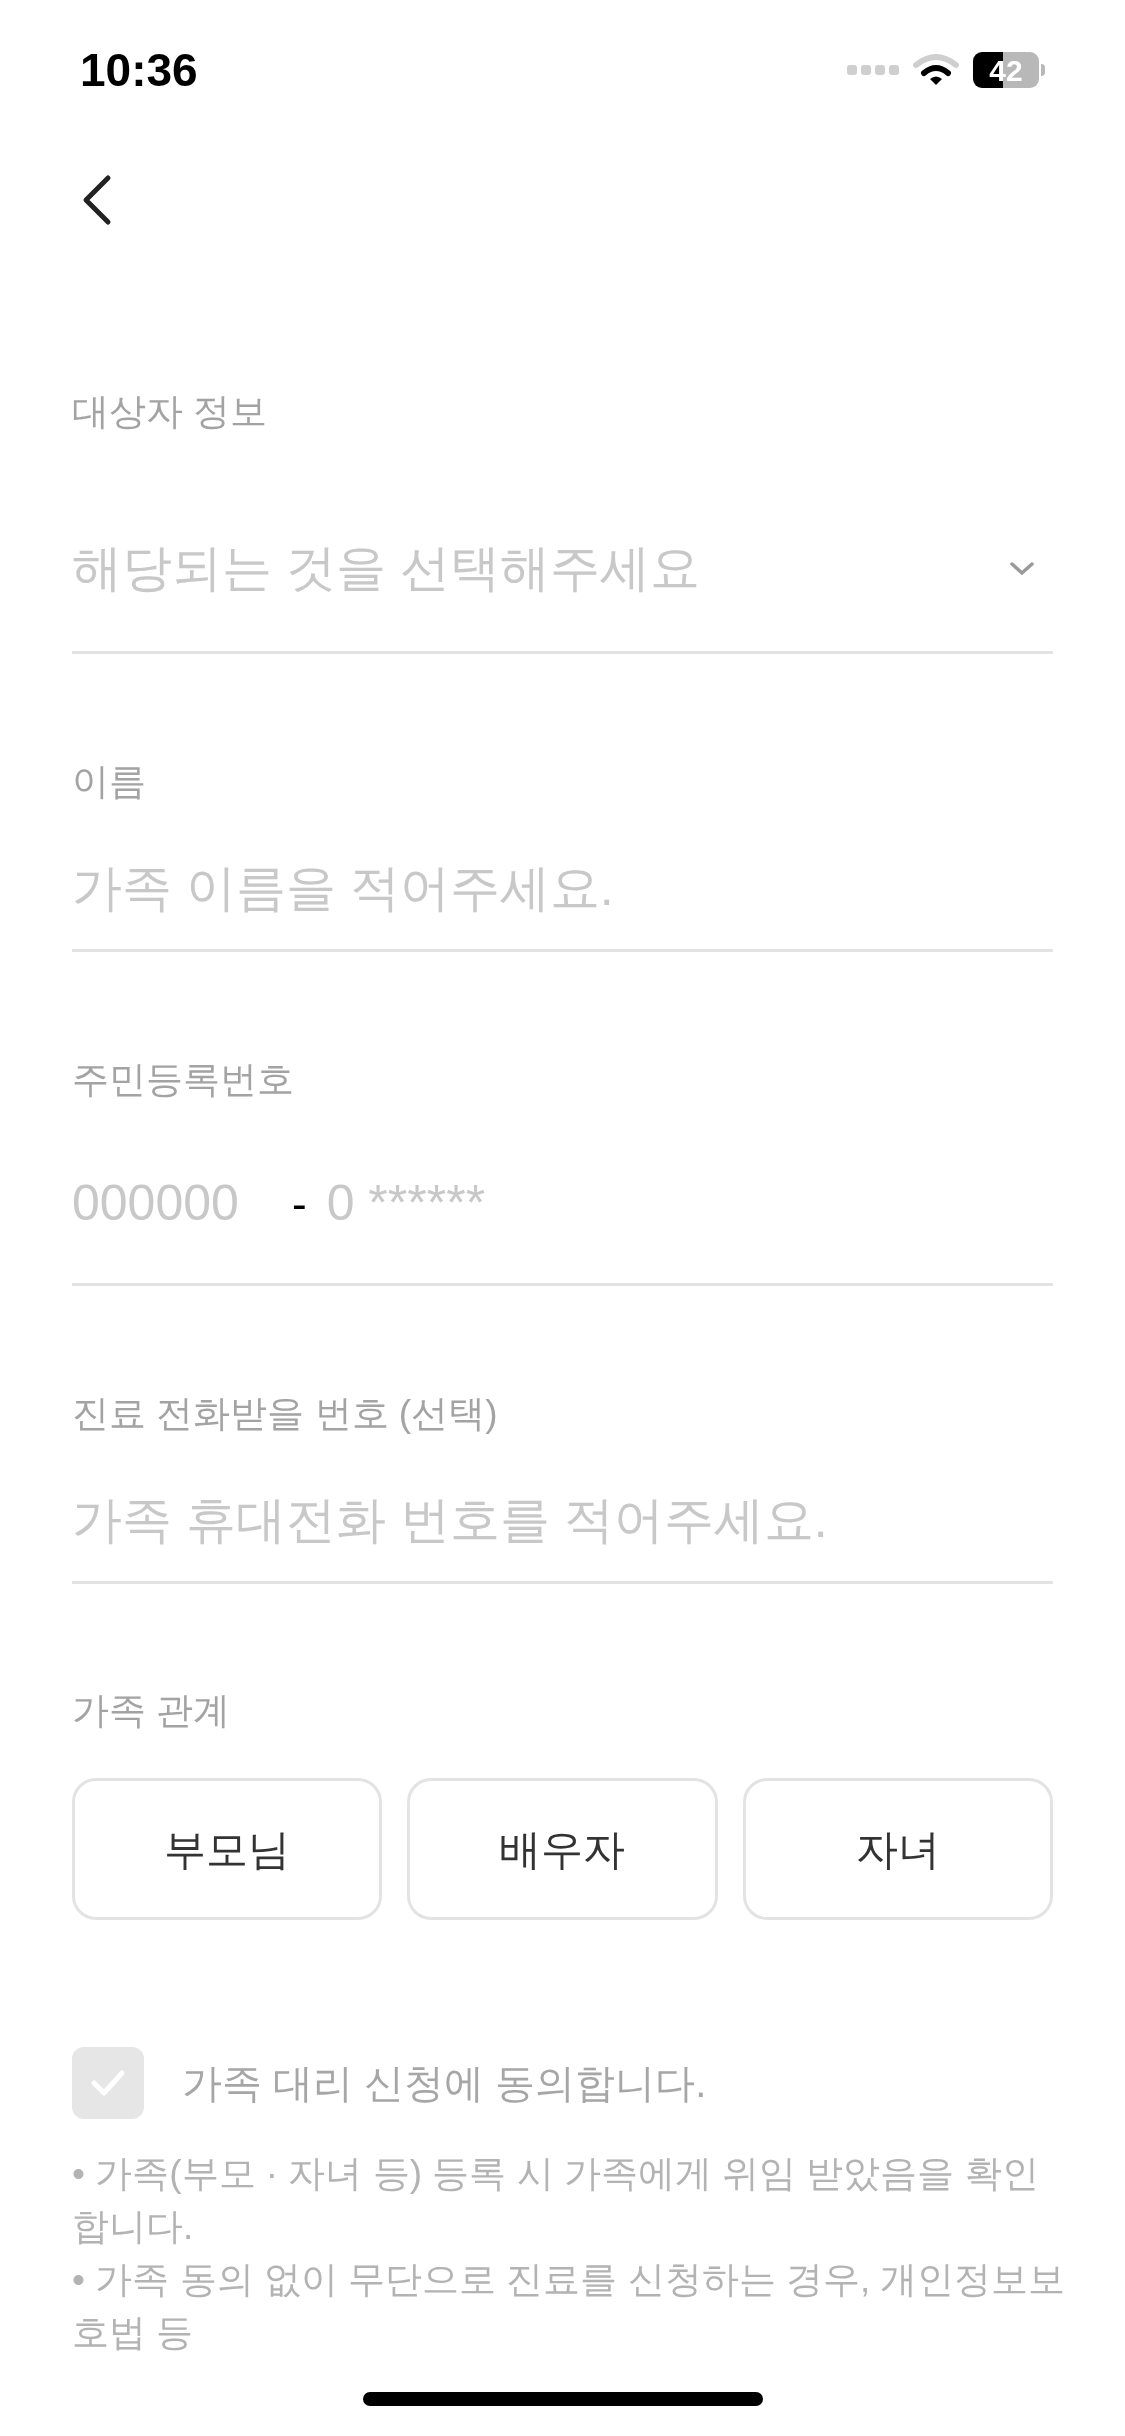 This screenshot has height=2436, width=1125. I want to click on field-label: 이름, so click(109, 782).